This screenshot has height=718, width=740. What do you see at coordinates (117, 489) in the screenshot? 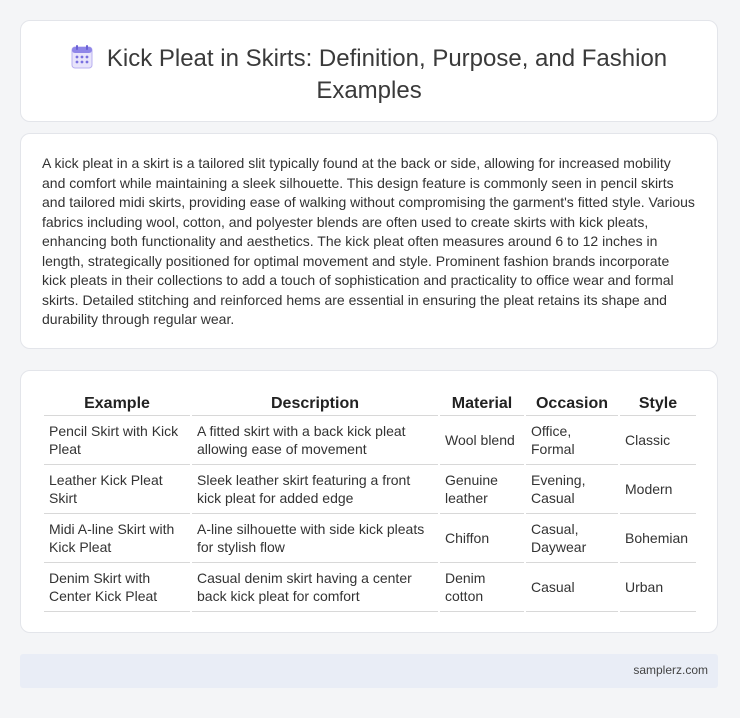
I see `cell-example: Leather Kick Pleat Skirt` at bounding box center [117, 489].